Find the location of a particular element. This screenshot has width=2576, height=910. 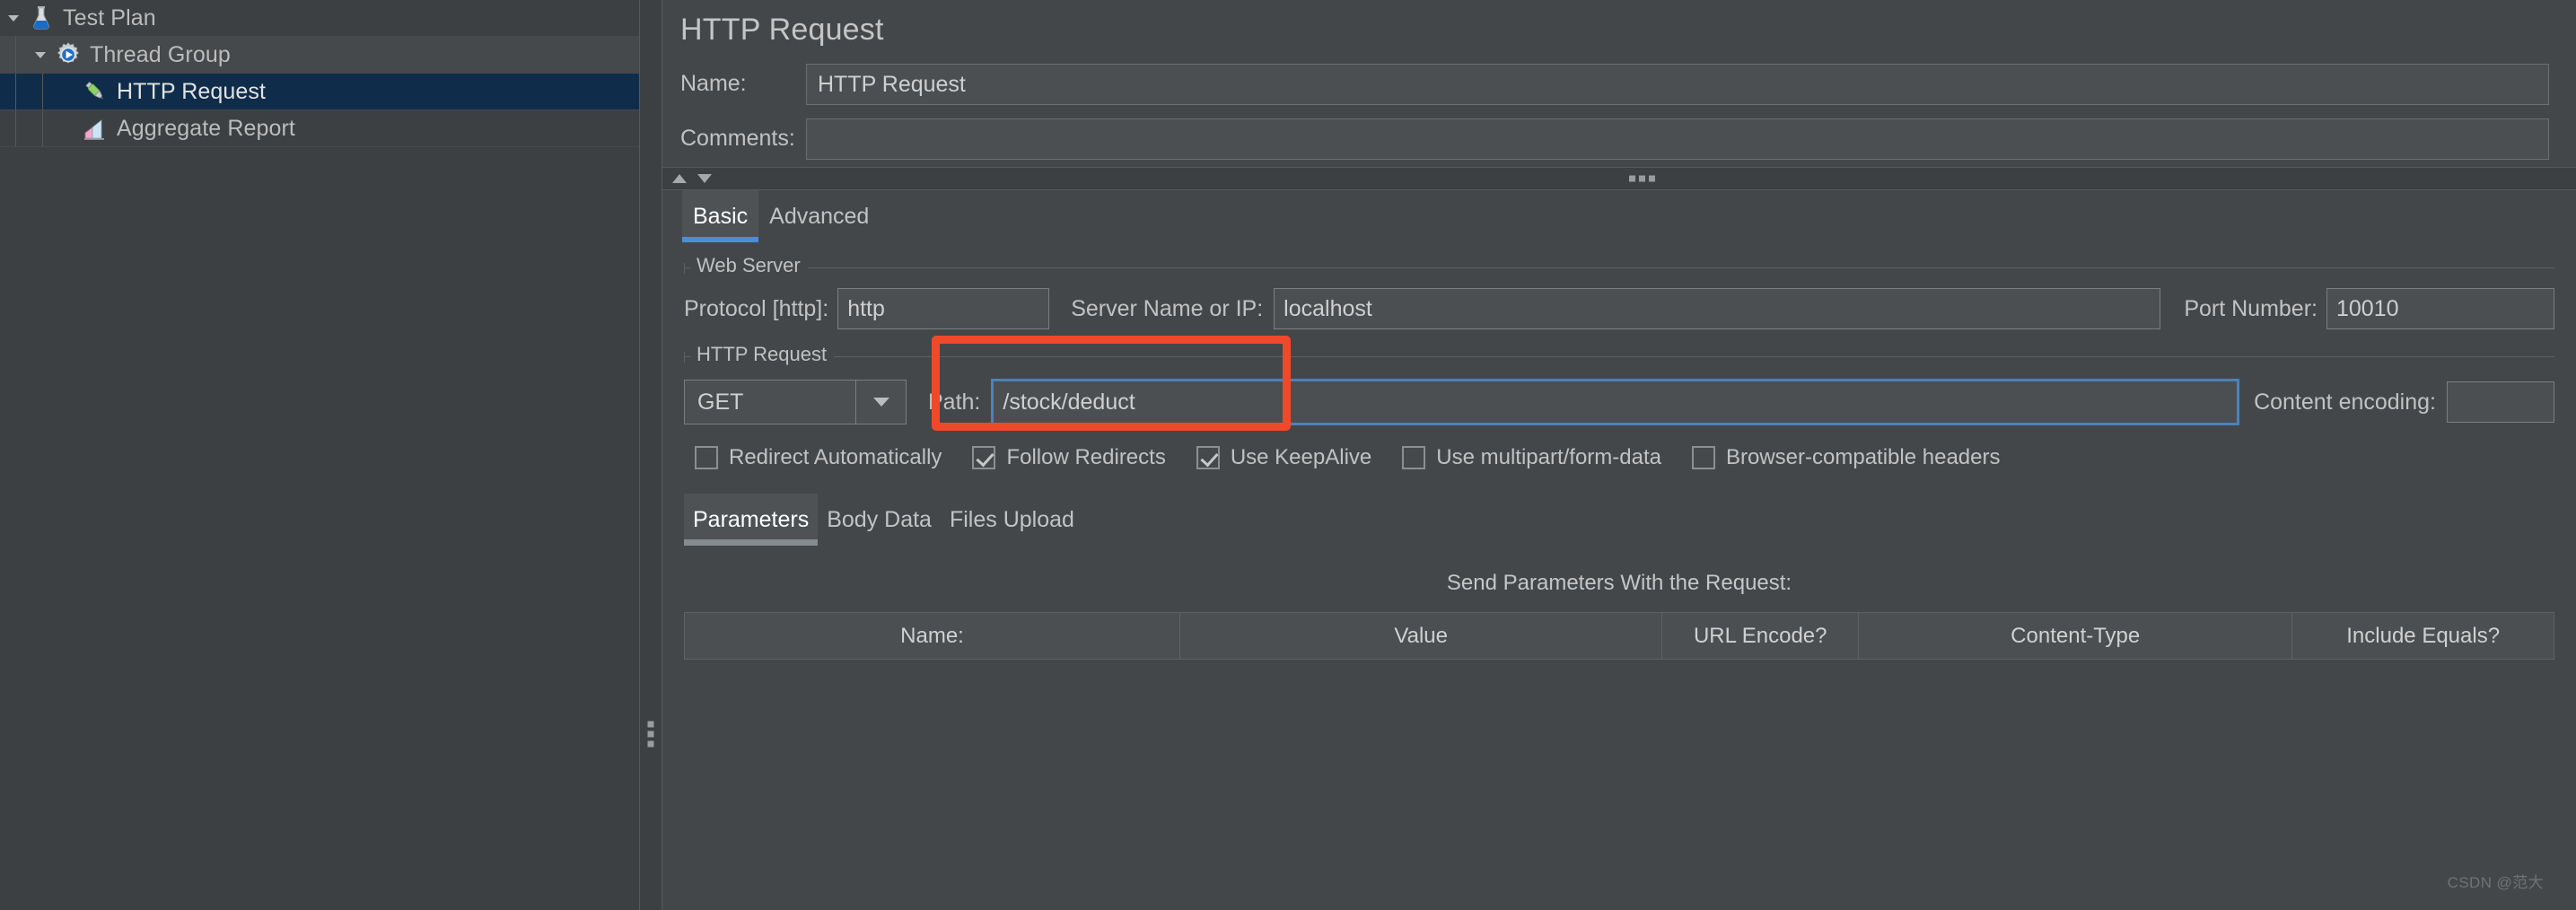

subtab-body-data: Body Data is located at coordinates (879, 520).